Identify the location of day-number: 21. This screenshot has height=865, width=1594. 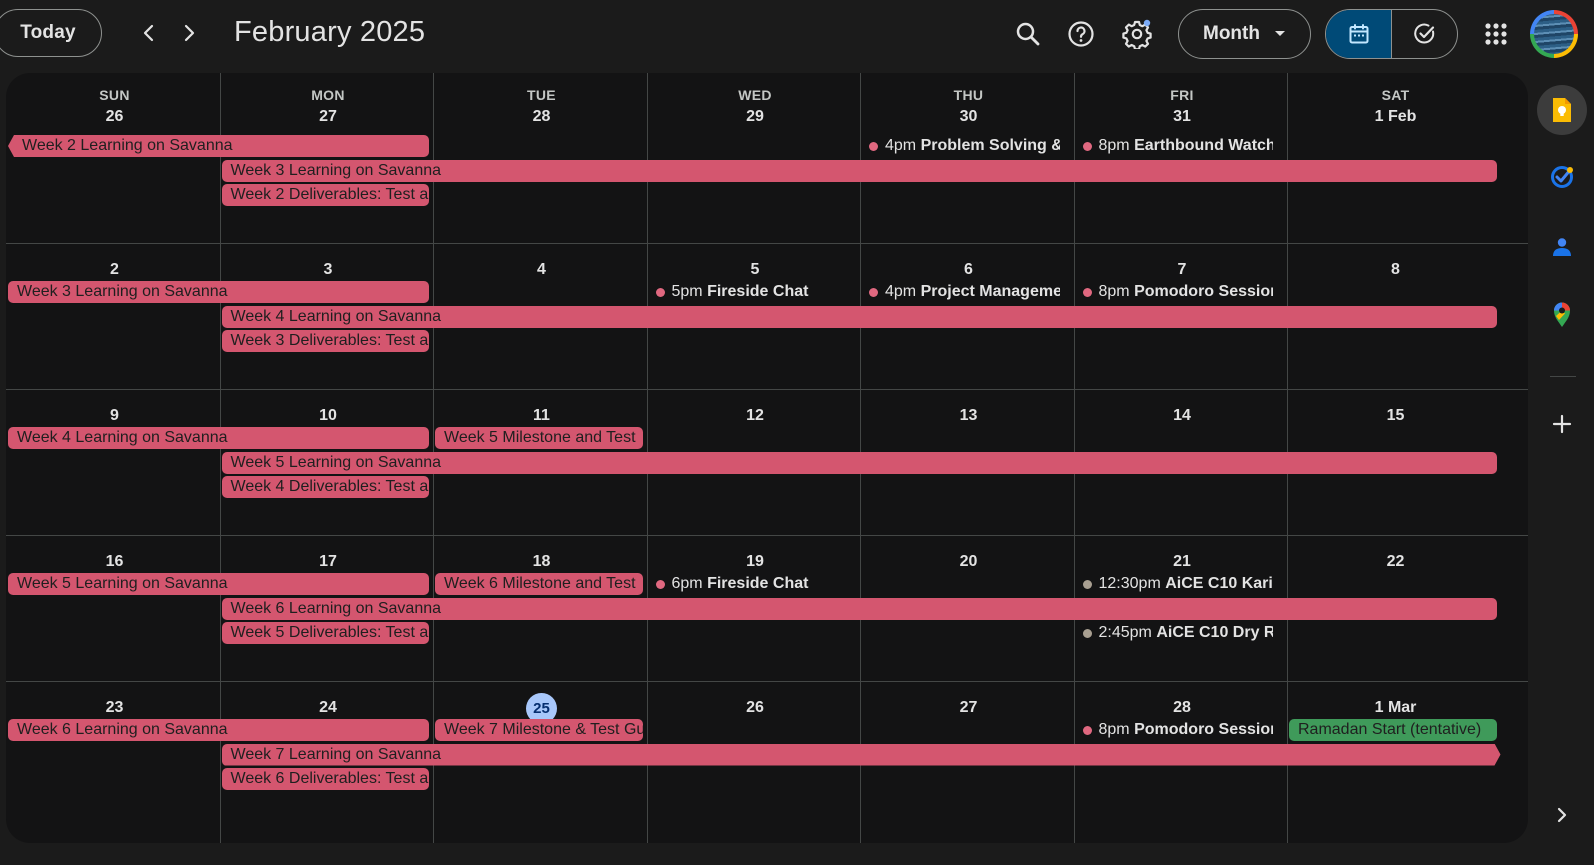
(1182, 562).